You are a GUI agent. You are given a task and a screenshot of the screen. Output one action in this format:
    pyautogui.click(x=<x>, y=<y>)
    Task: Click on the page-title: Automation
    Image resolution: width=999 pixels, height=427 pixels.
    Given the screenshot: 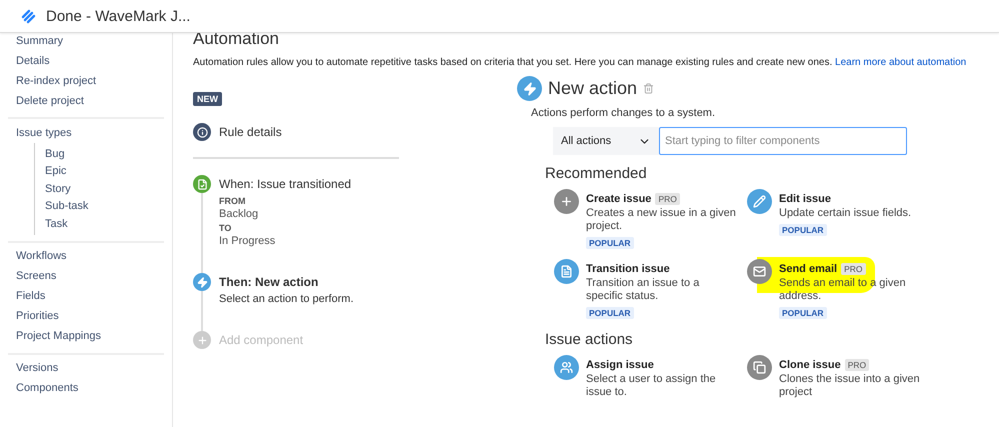 What is the action you would take?
    pyautogui.click(x=236, y=39)
    